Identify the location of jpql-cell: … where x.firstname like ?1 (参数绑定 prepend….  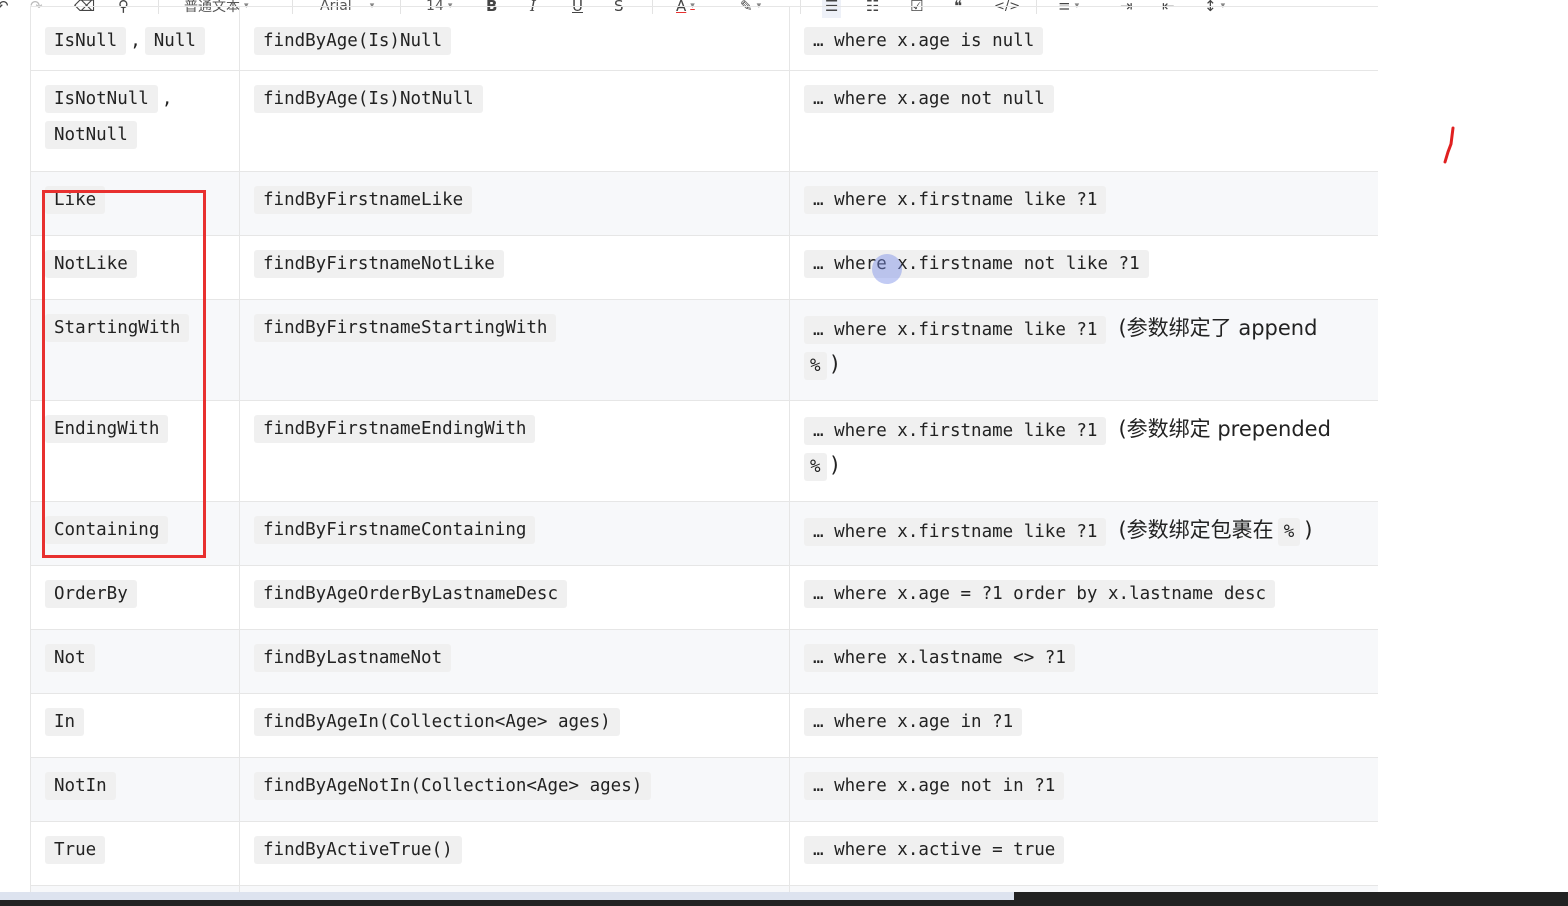
(1083, 451).